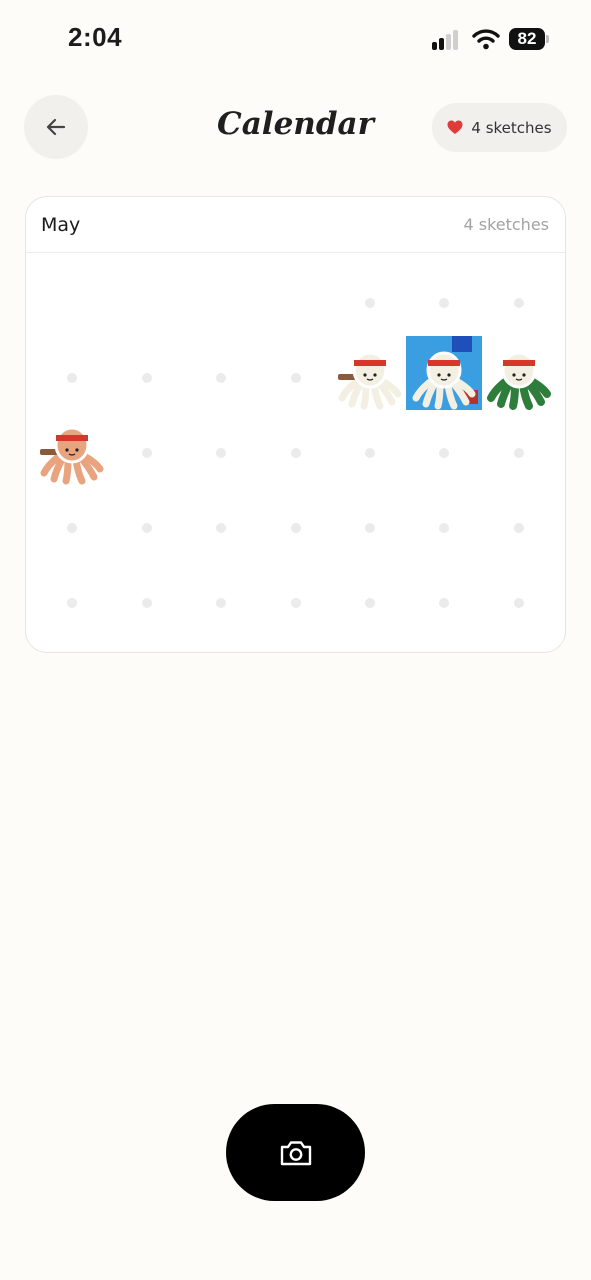  I want to click on cellular-signal-icon, so click(447, 40).